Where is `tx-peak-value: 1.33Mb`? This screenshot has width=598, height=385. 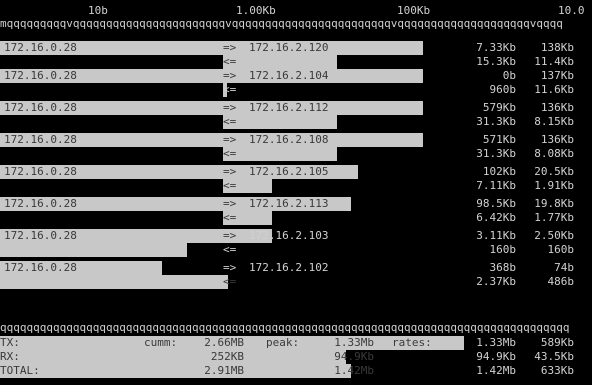 tx-peak-value: 1.33Mb is located at coordinates (354, 342).